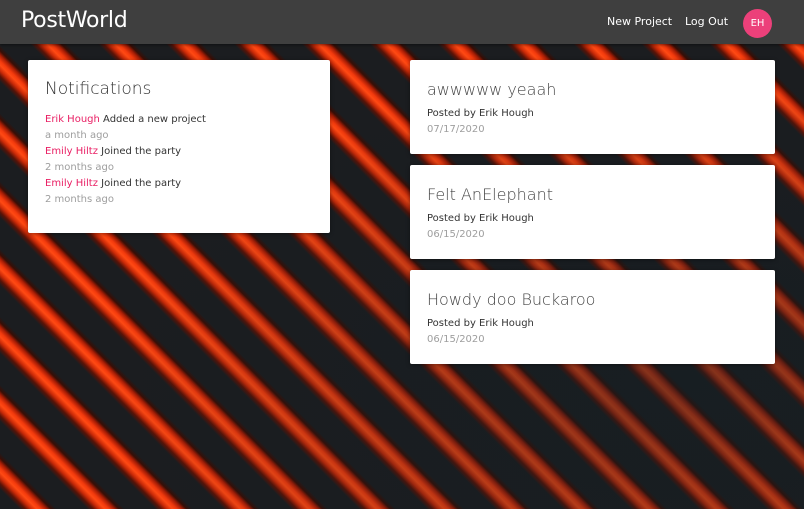 This screenshot has width=804, height=509. What do you see at coordinates (490, 194) in the screenshot?
I see `post-title: Felt AnElephant` at bounding box center [490, 194].